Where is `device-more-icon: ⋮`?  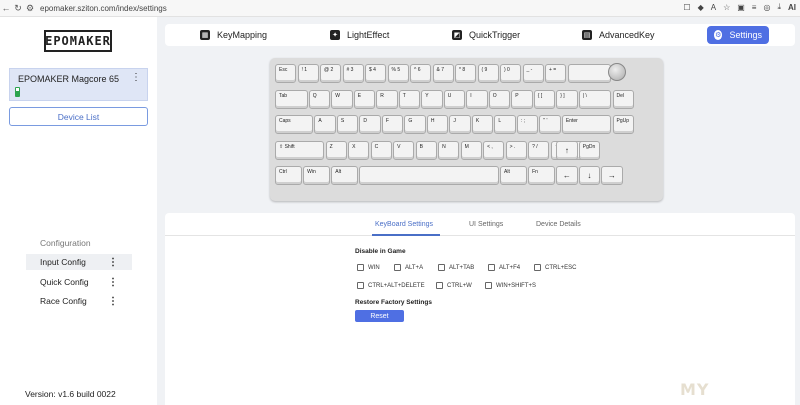 device-more-icon: ⋮ is located at coordinates (136, 77).